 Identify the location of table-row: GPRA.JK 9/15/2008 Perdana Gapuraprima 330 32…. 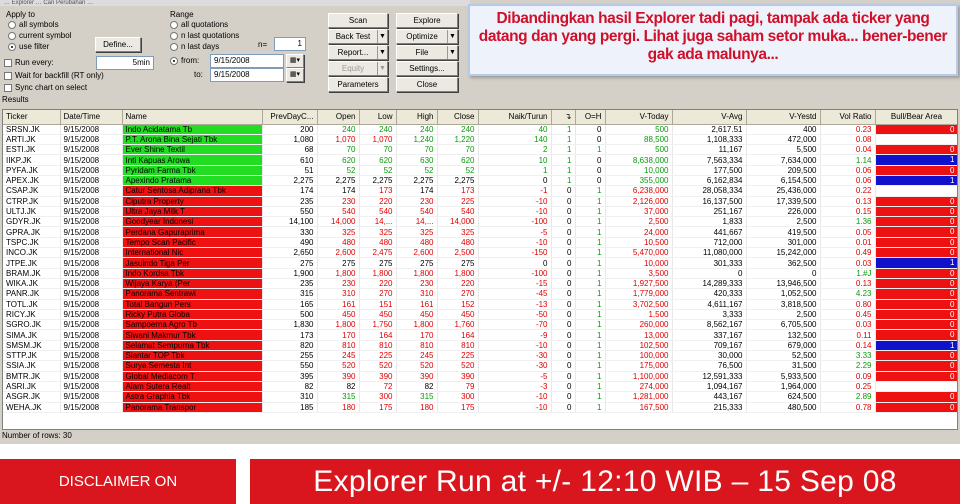
(480, 232).